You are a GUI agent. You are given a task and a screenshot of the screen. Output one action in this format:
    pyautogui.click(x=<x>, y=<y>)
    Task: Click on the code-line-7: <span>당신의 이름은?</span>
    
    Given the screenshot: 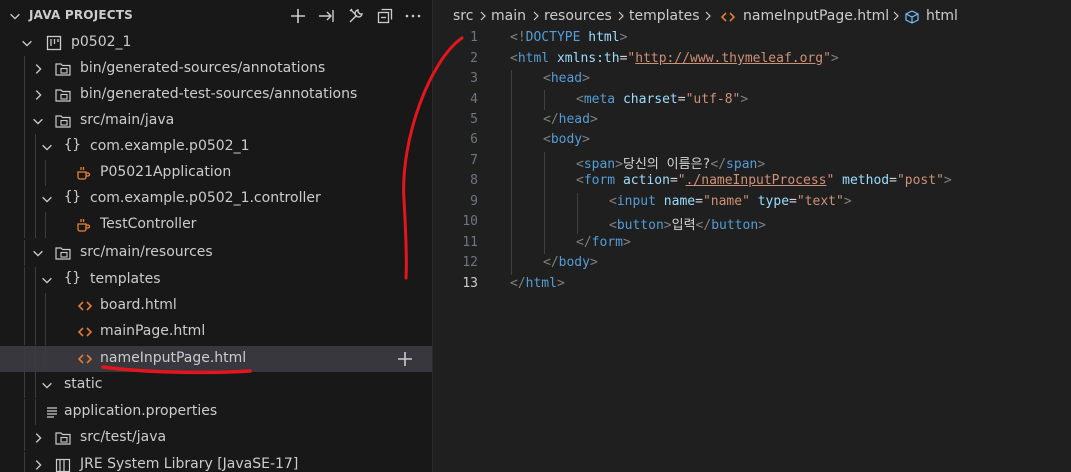 What is the action you would take?
    pyautogui.click(x=671, y=164)
    